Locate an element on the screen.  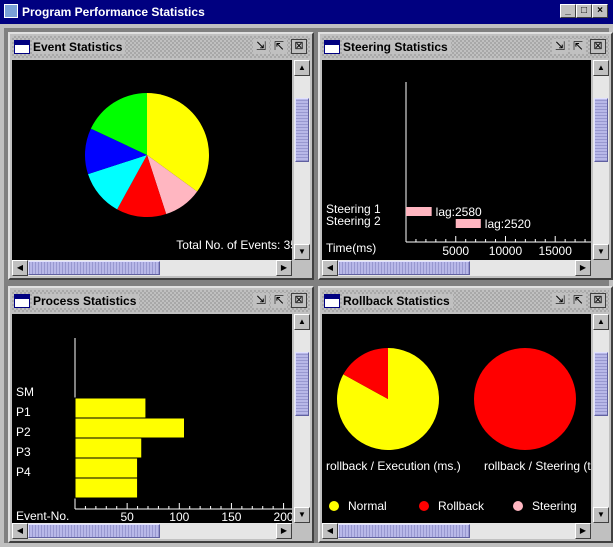
process-category-label: SM is located at coordinates (25, 392).